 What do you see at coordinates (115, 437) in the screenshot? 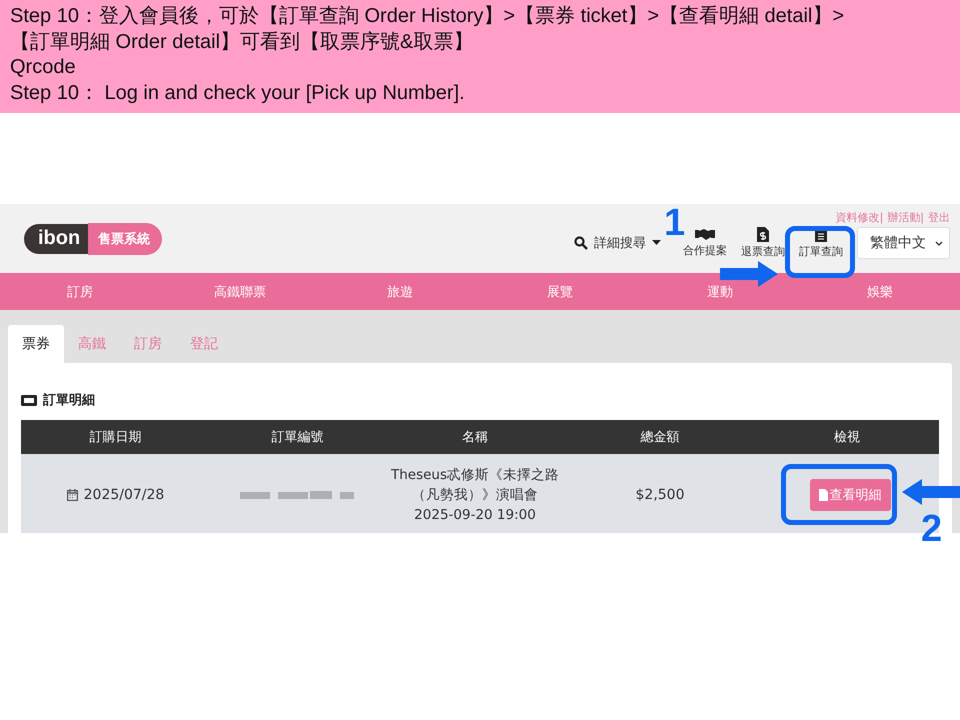
I see `column-header: 訂購日期` at bounding box center [115, 437].